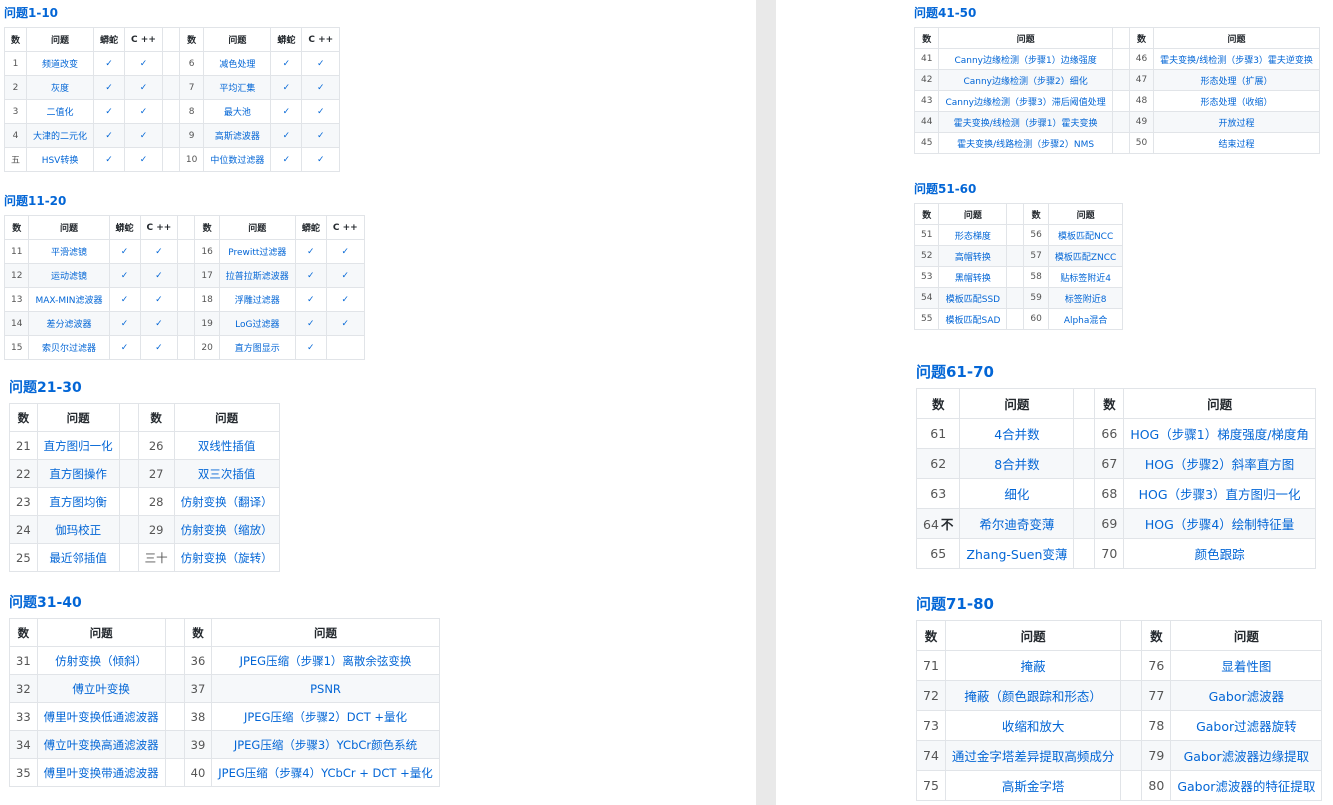 This screenshot has height=805, width=1333. What do you see at coordinates (325, 772) in the screenshot?
I see `problem-link: JPEG压缩（步骤4）YCbCr + DCT +量化` at bounding box center [325, 772].